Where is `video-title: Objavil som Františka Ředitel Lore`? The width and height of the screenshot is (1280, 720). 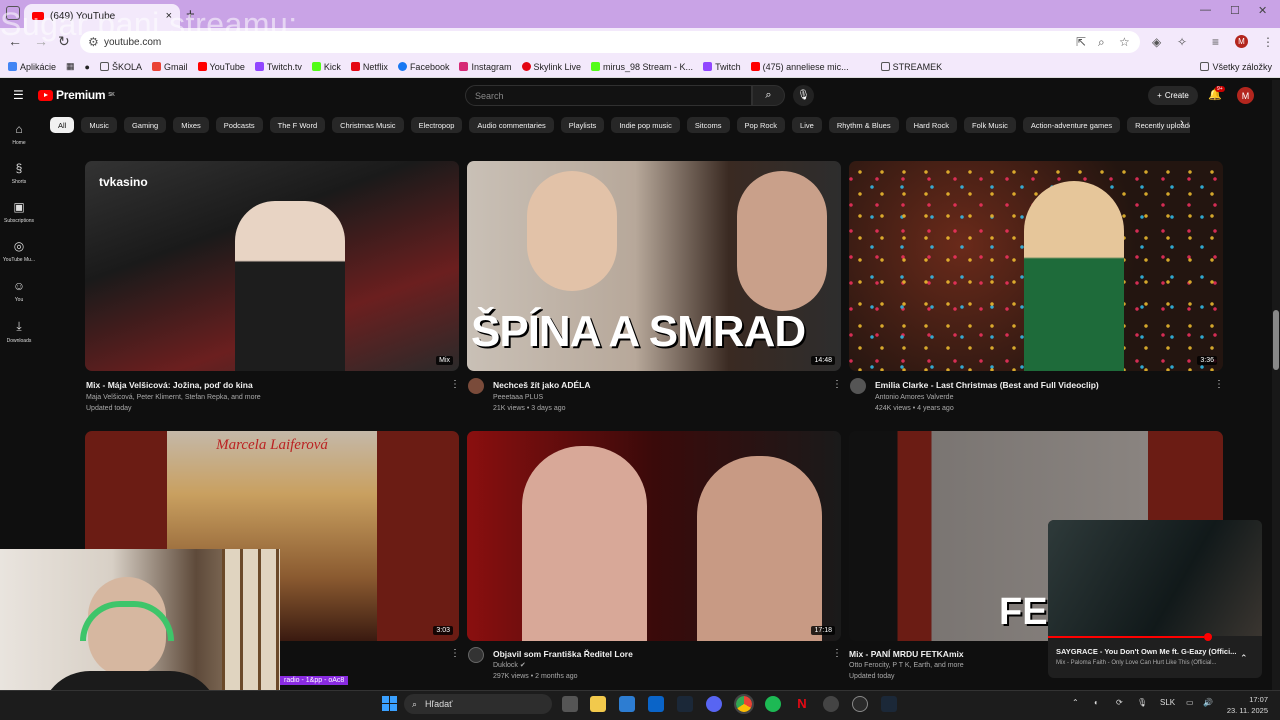
video-title: Objavil som Františka Ředitel Lore is located at coordinates (563, 654).